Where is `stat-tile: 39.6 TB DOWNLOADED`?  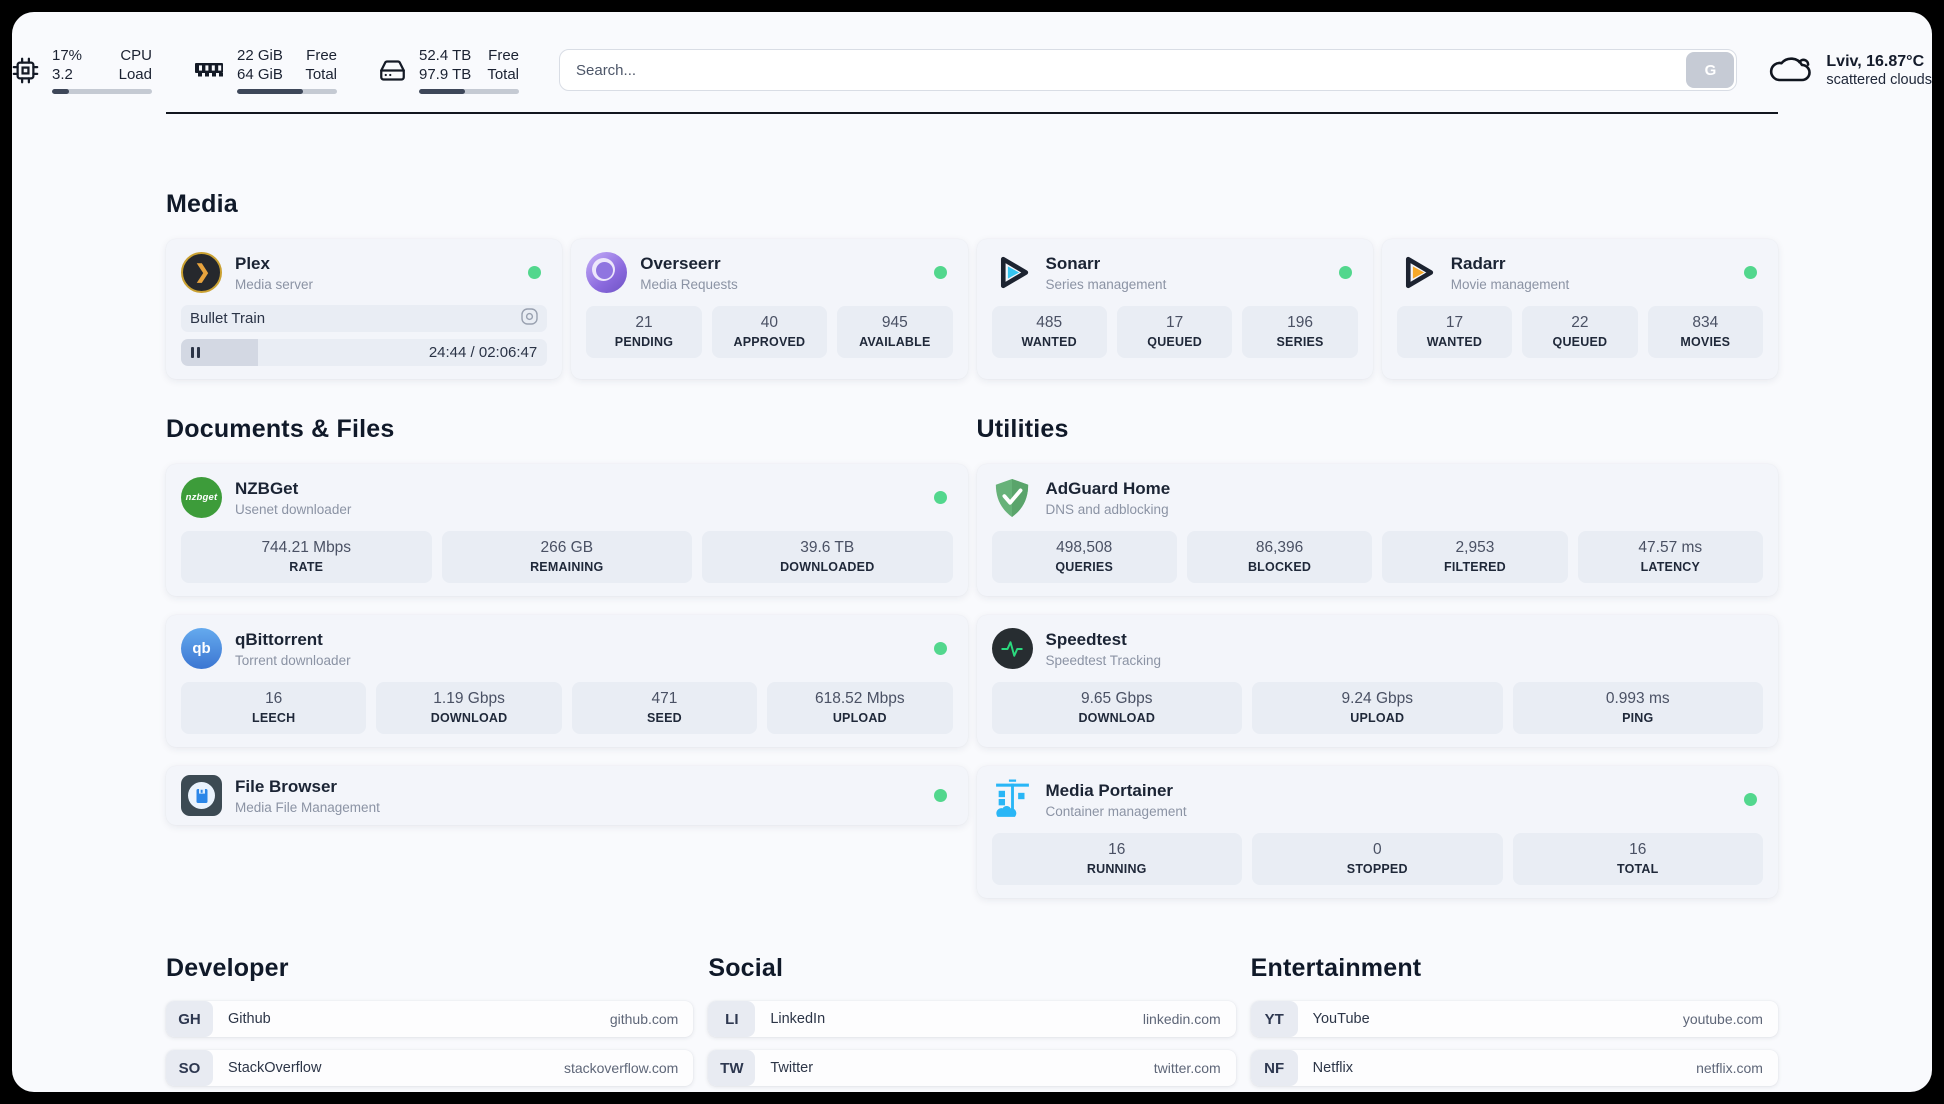
stat-tile: 39.6 TB DOWNLOADED is located at coordinates (827, 557).